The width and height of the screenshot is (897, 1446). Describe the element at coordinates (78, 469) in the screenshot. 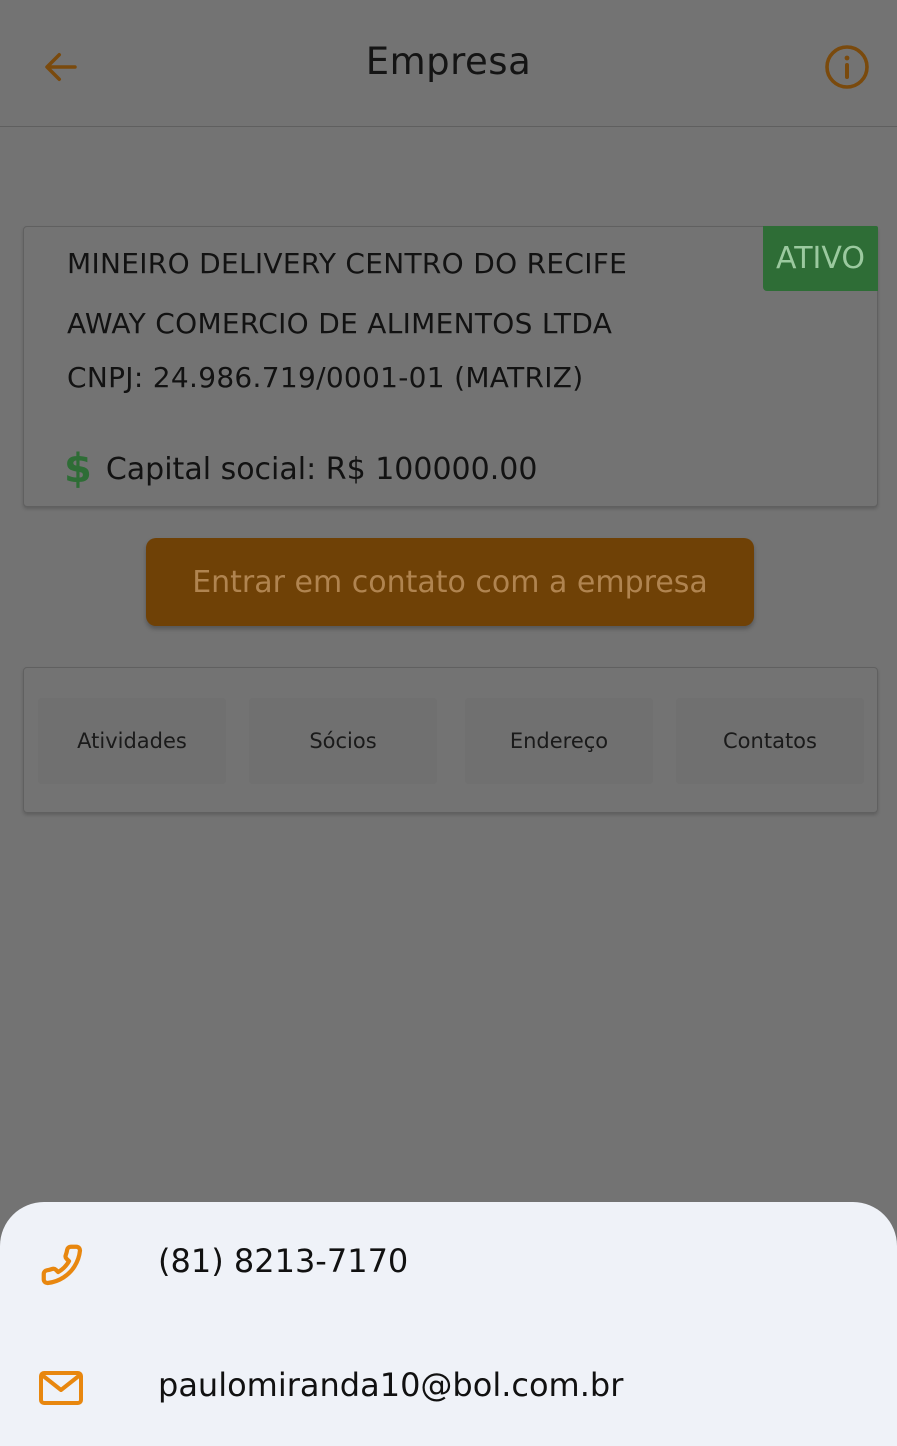

I see `dollar-icon: $` at that location.